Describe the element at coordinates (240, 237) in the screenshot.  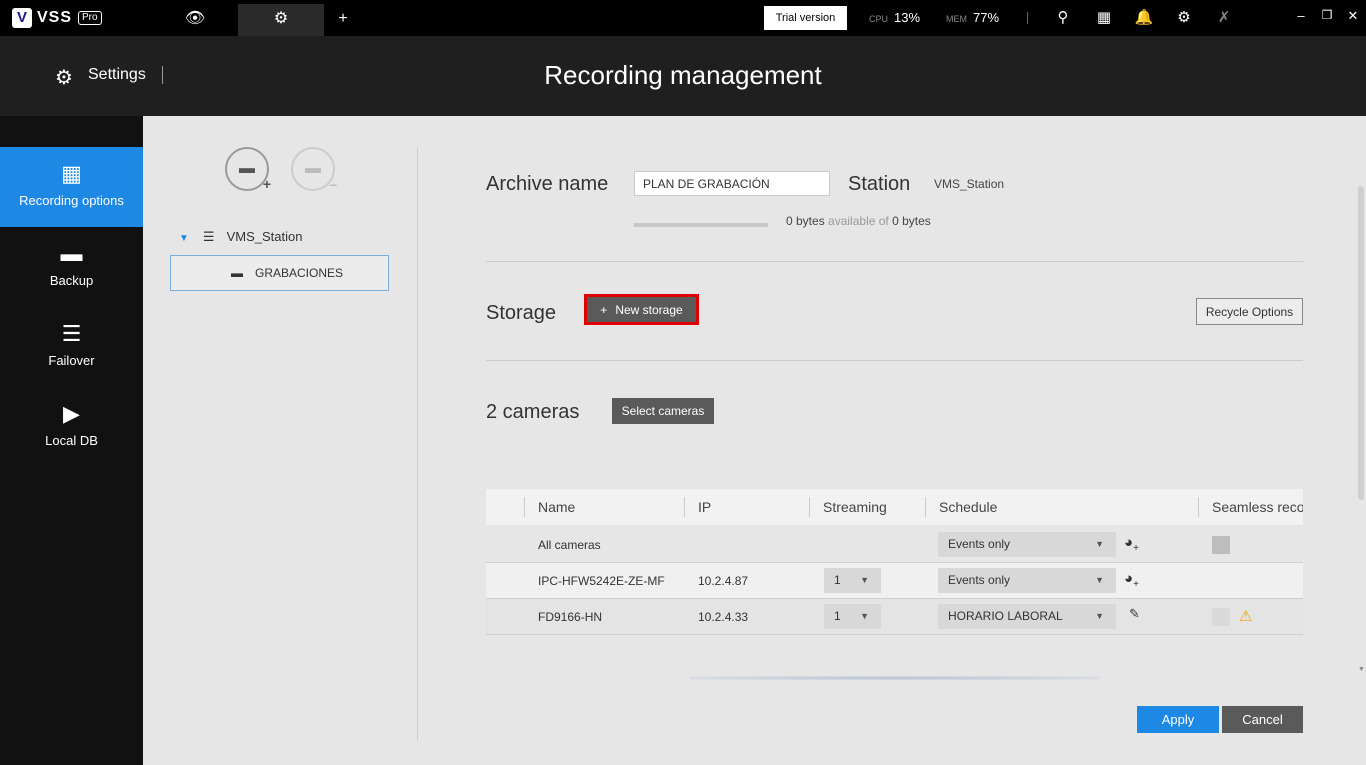
I see `tree-node-station: ▼ ☰ VMS_Station` at that location.